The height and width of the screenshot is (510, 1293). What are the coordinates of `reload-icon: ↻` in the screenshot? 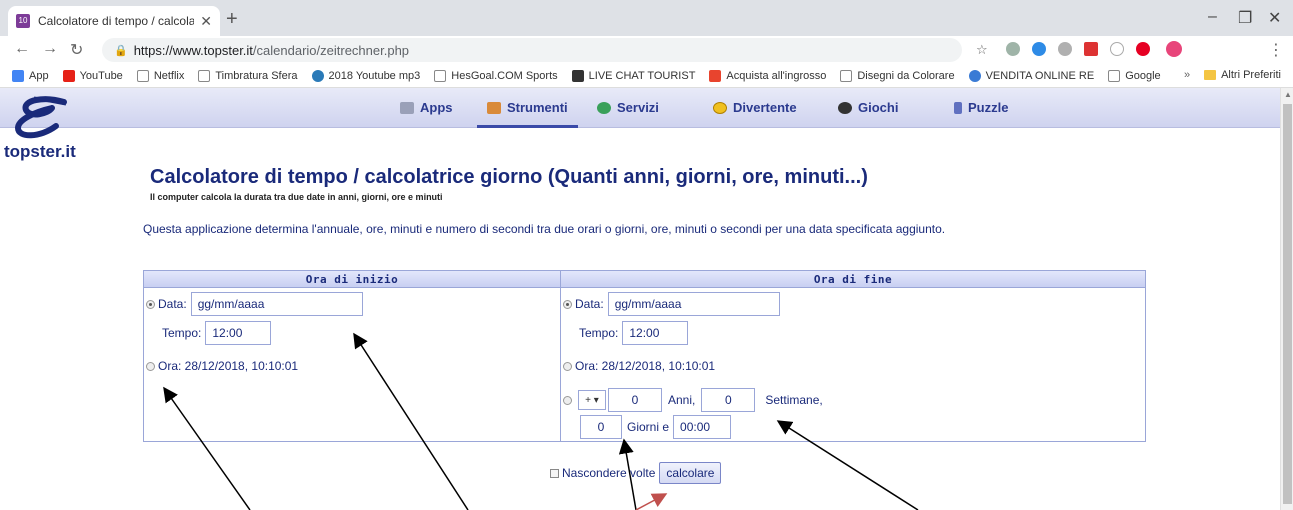 It's located at (76, 50).